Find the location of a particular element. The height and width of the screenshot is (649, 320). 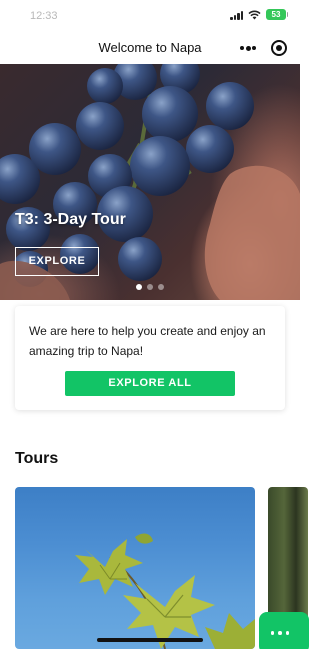

status-icons: 53 is located at coordinates (259, 14).